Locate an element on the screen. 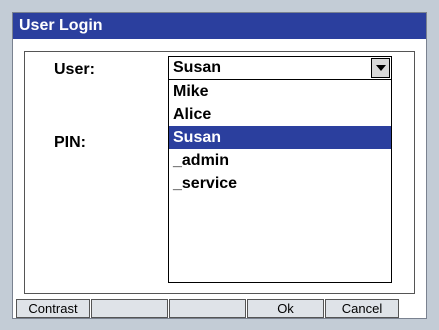  button-bar: Contrast Ok Cancel is located at coordinates (219, 308).